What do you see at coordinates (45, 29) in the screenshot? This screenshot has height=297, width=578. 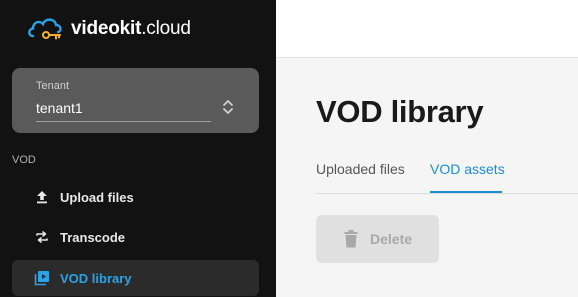 I see `cloud-key-icon` at bounding box center [45, 29].